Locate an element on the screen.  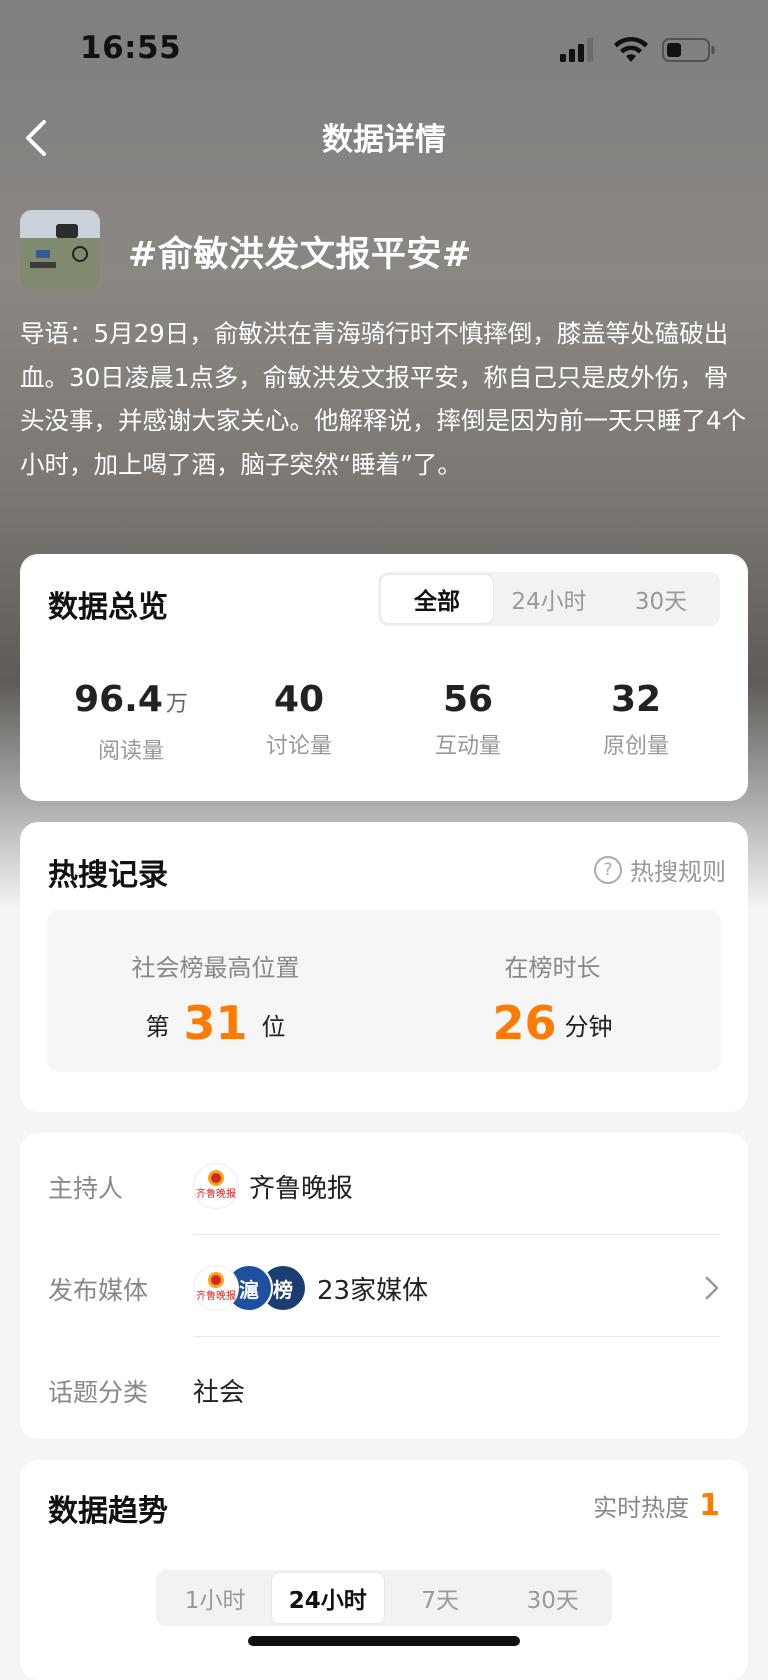
stat-reads-unit: 万 is located at coordinates (176, 704).